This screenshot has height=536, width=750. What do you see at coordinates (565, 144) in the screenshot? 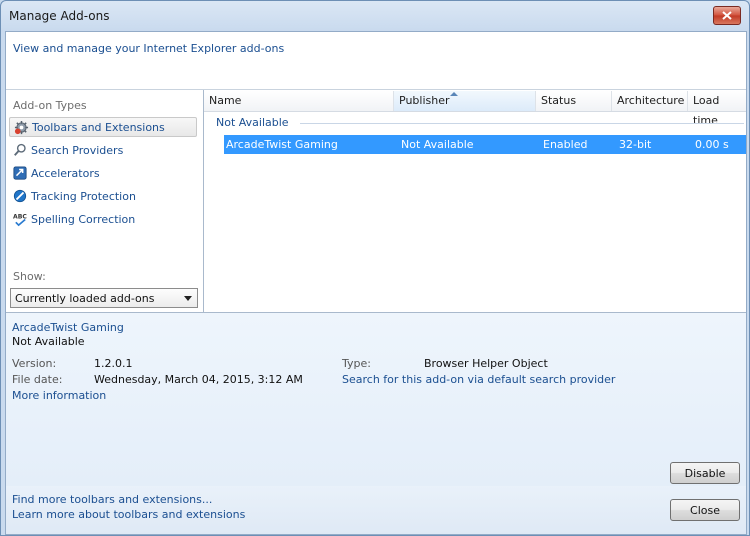
I see `cell-status: Enabled` at bounding box center [565, 144].